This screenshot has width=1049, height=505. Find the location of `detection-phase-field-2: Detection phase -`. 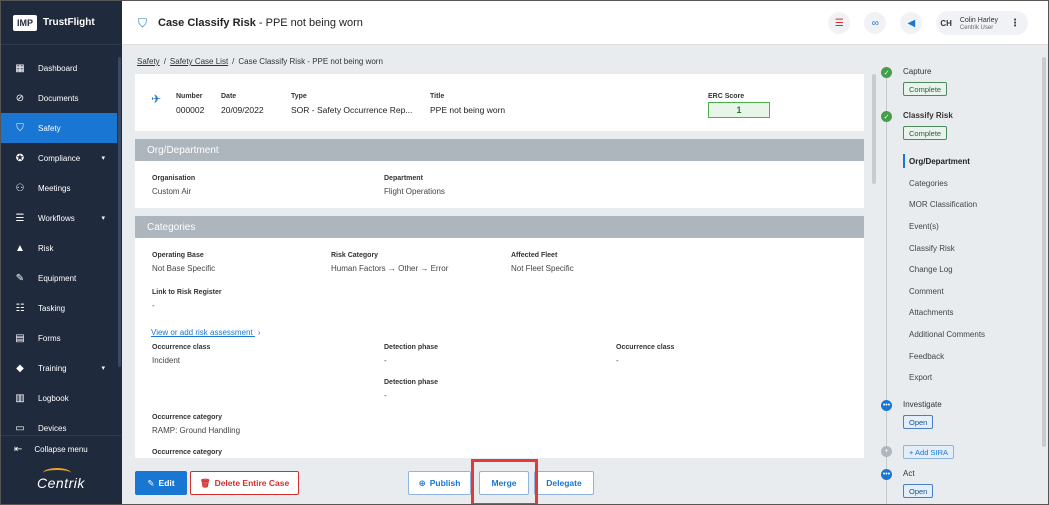

detection-phase-field-2: Detection phase - is located at coordinates (411, 389).